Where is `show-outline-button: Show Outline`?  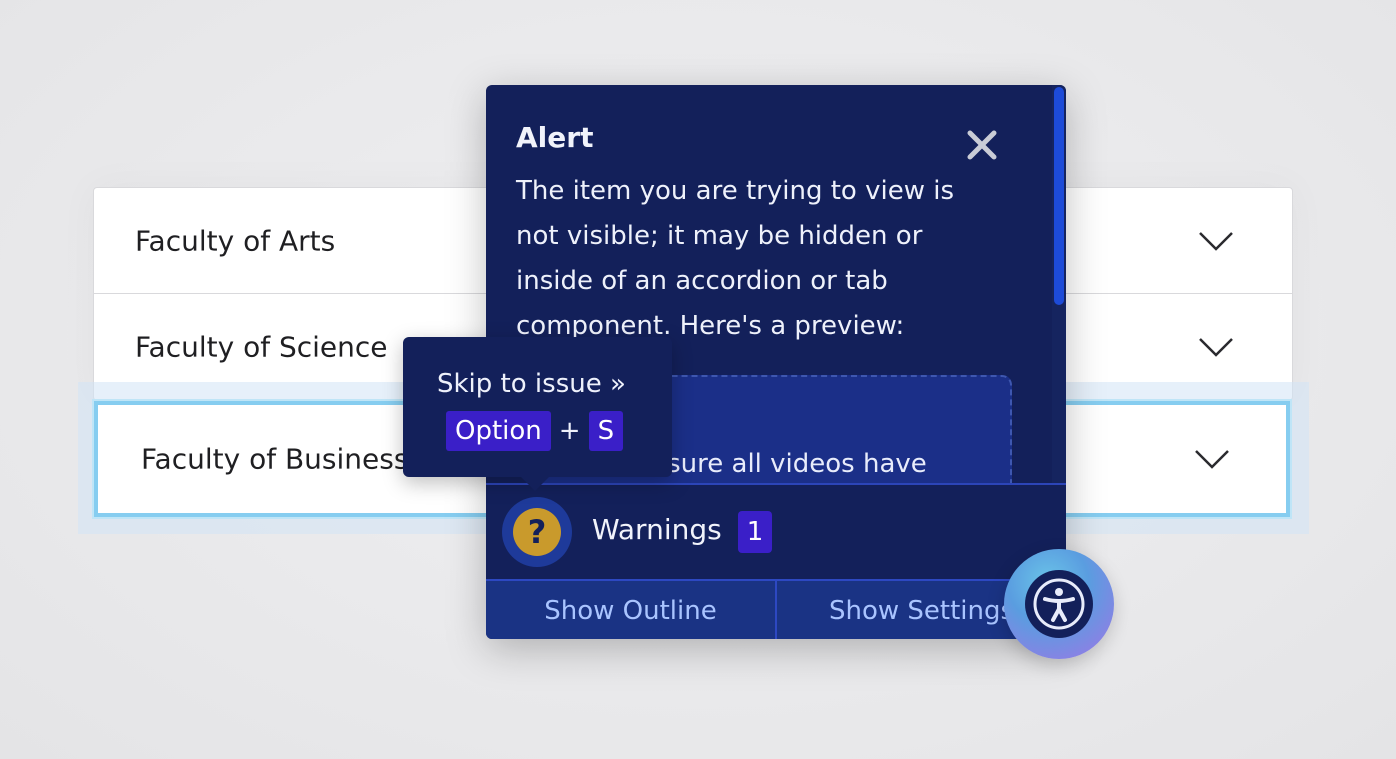
show-outline-button: Show Outline is located at coordinates (630, 610).